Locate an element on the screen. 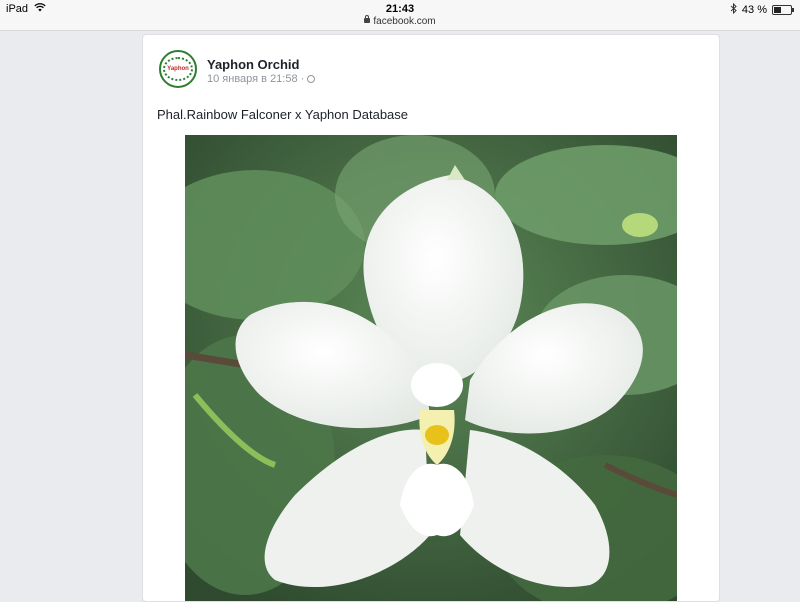 The image size is (800, 602). status-right: 43 % is located at coordinates (762, 9).